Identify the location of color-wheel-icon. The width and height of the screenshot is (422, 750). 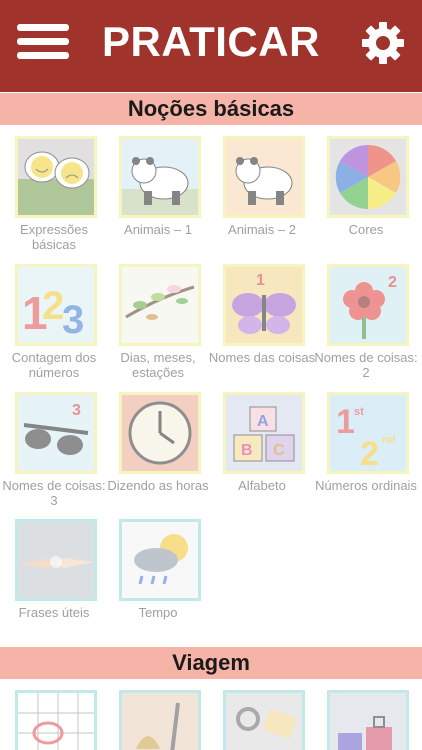
(368, 177).